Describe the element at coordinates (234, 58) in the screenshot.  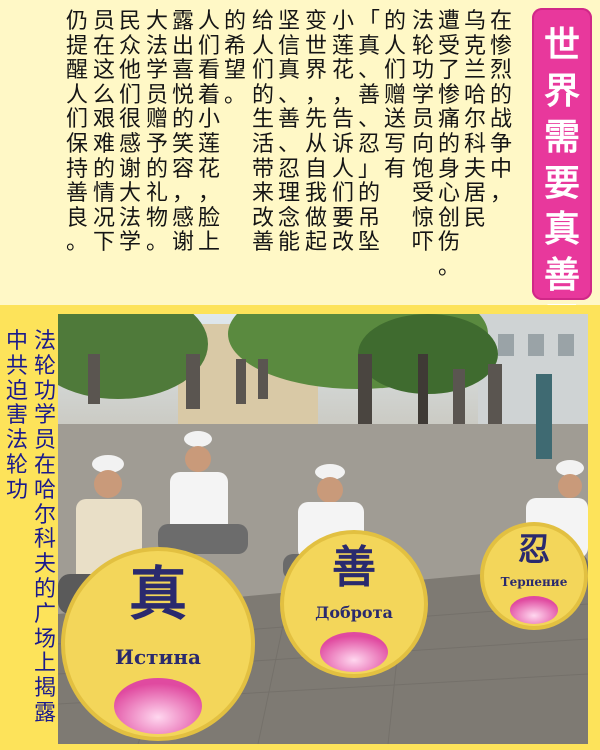
I see `article-column: 的希望。` at that location.